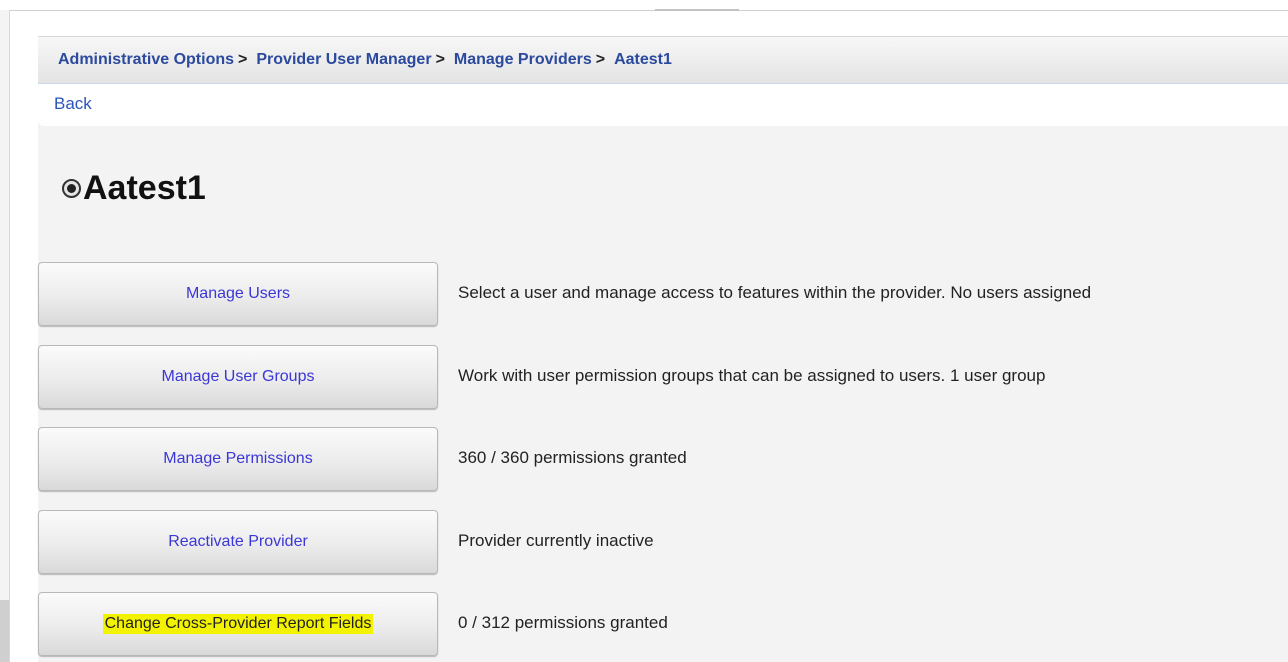  Describe the element at coordinates (146, 59) in the screenshot. I see `breadcrumb-item-administrative-options: Administrative Options` at that location.